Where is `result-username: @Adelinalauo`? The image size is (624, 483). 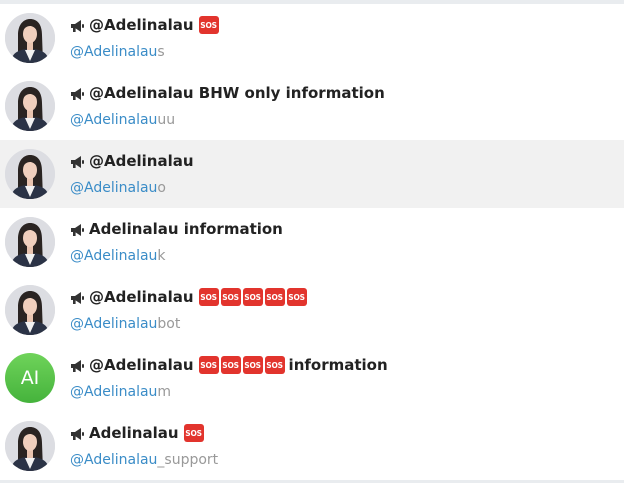 result-username: @Adelinalauo is located at coordinates (118, 188).